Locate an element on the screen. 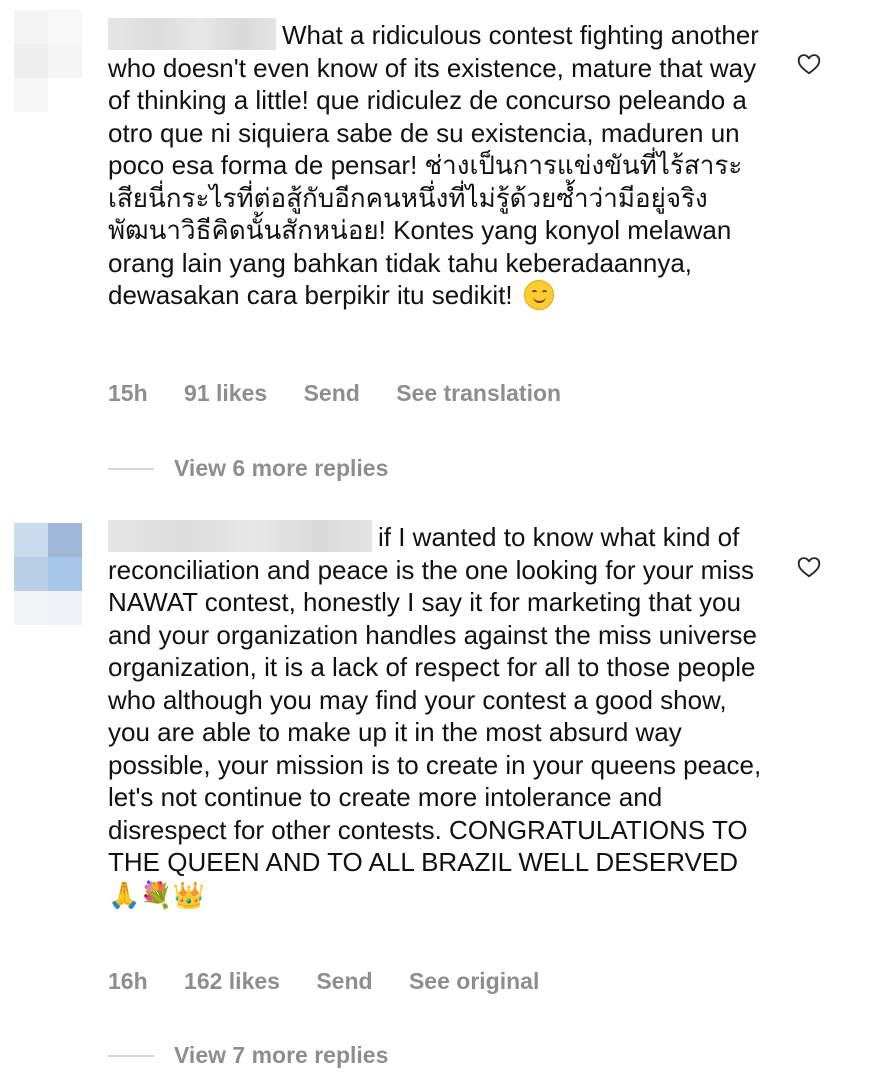 The image size is (870, 1091). view-replies-label: View 7 more replies is located at coordinates (281, 1055).